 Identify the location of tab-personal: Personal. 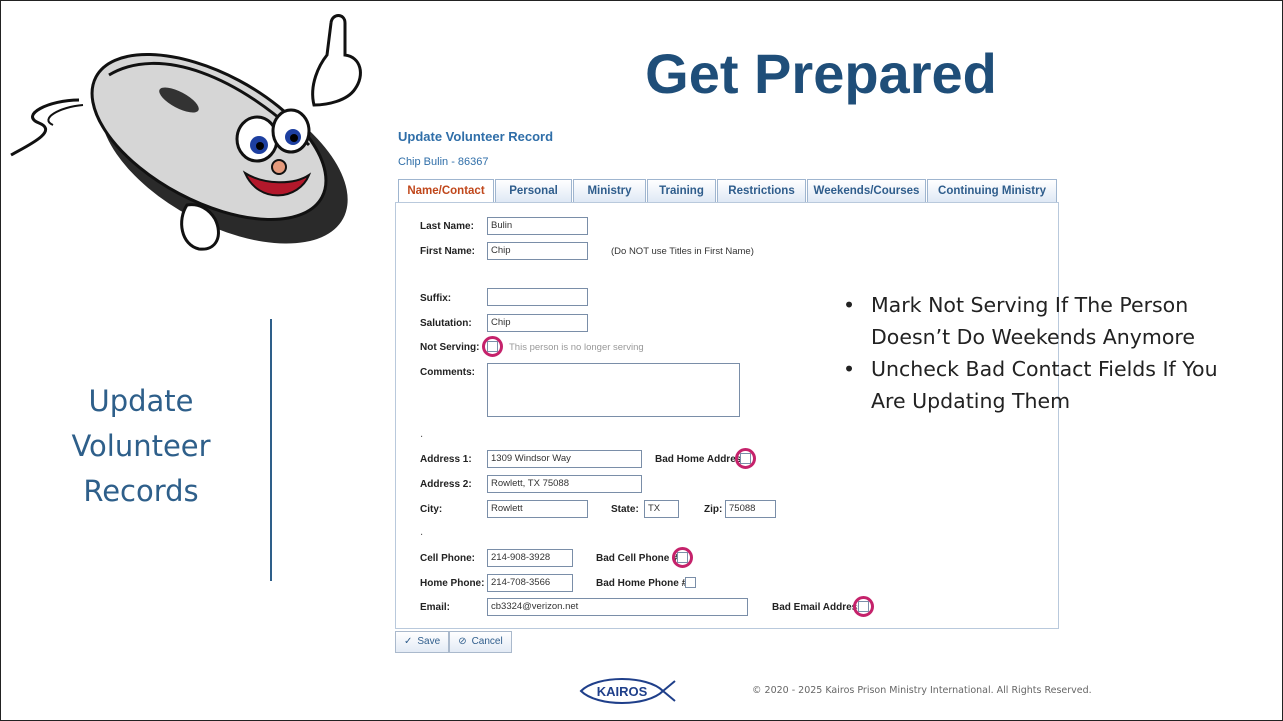
(533, 190).